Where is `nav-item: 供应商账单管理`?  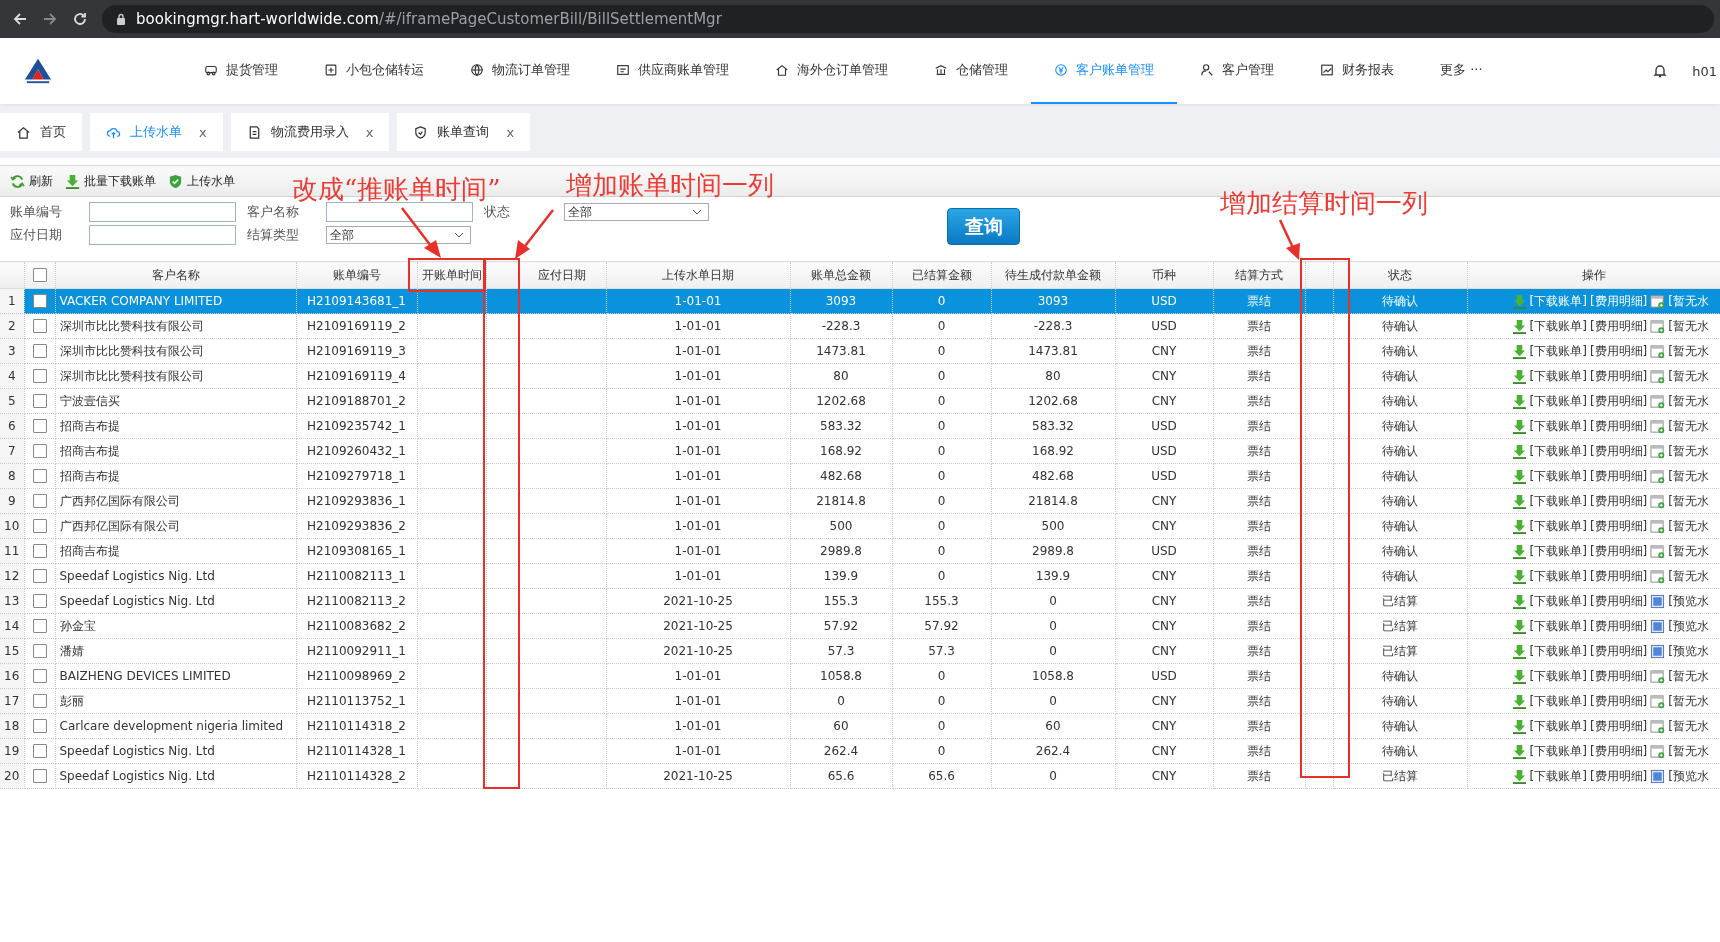 nav-item: 供应商账单管理 is located at coordinates (672, 71).